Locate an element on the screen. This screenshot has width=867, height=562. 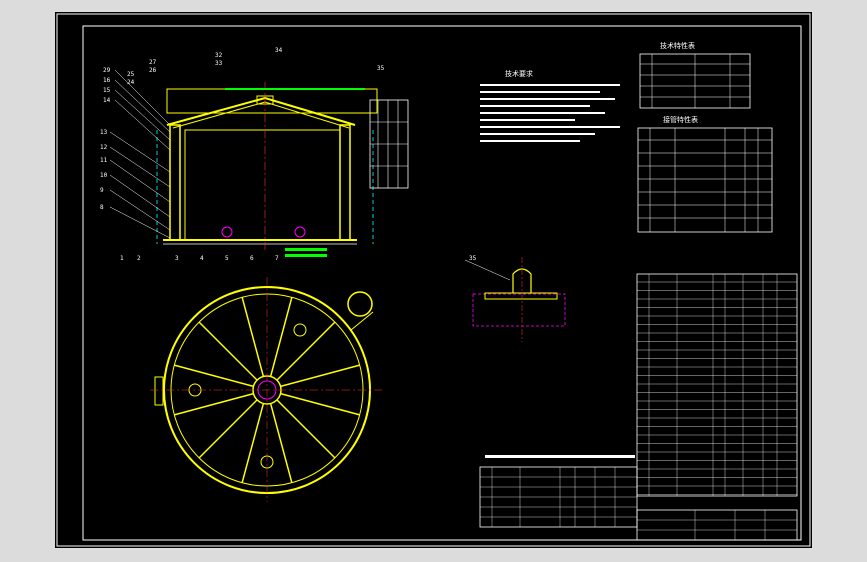
nozzle-detail-view: 35 is located at coordinates (515, 298).